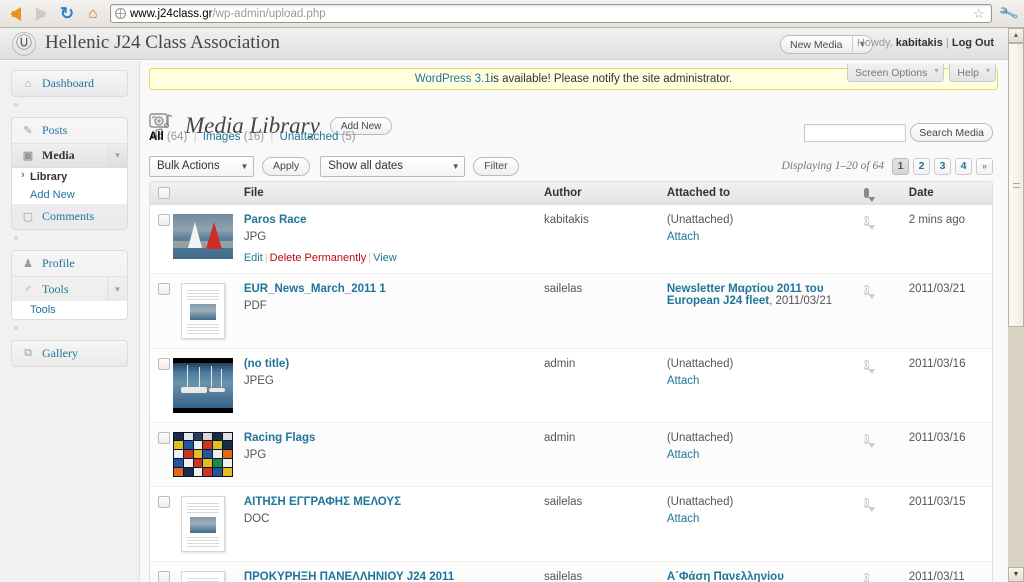 The height and width of the screenshot is (582, 1024). What do you see at coordinates (309, 137) in the screenshot?
I see `filter-link-unattached: Unattached` at bounding box center [309, 137].